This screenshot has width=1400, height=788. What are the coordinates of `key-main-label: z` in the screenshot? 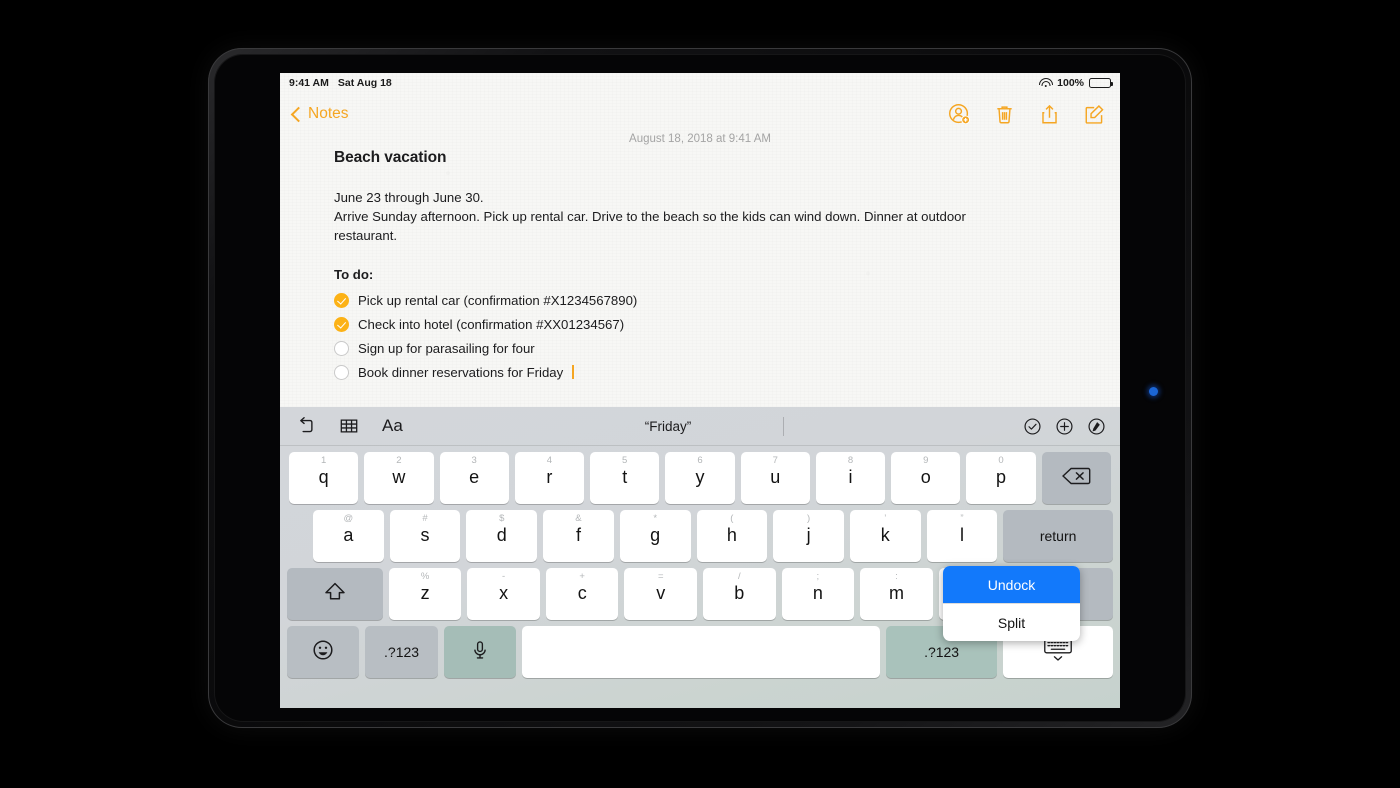 It's located at (425, 593).